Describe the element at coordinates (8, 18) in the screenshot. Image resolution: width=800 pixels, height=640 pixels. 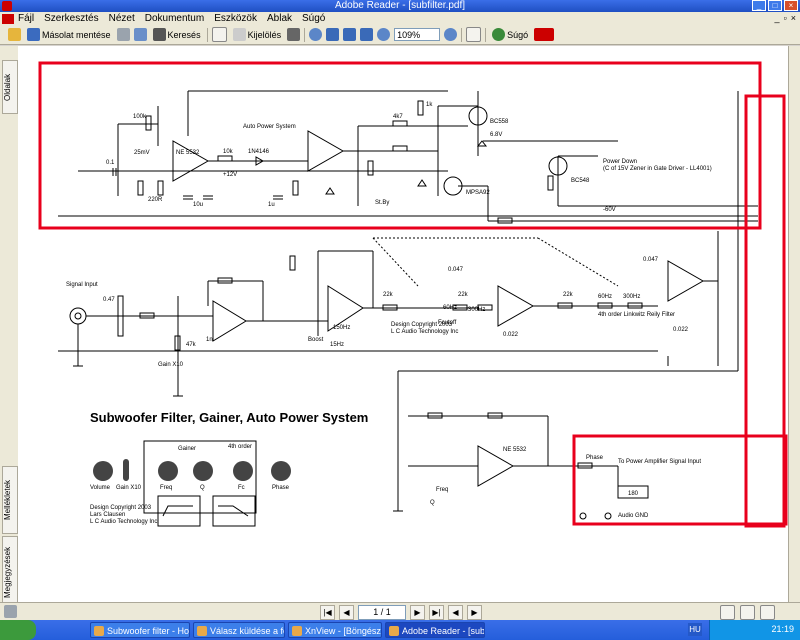
I see `document-icon` at that location.